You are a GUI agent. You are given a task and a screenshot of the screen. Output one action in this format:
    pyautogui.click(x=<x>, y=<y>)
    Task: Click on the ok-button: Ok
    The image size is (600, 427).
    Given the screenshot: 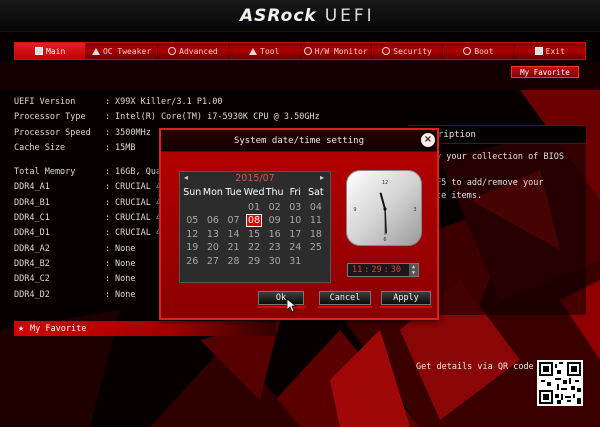 What is the action you would take?
    pyautogui.click(x=281, y=299)
    